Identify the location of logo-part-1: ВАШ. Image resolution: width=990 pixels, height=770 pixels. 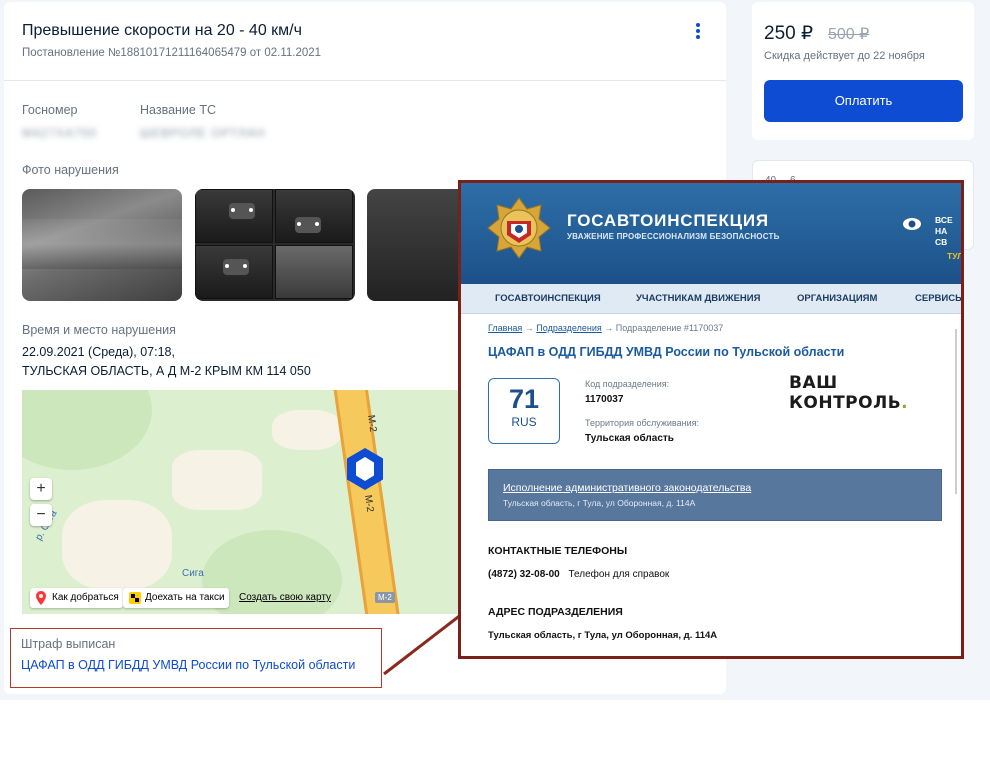
(813, 383).